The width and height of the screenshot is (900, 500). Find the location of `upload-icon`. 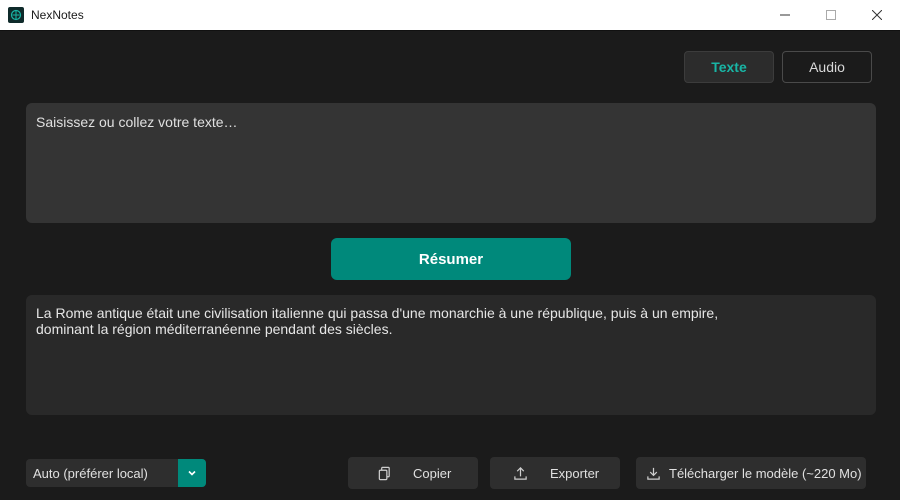

upload-icon is located at coordinates (520, 473).